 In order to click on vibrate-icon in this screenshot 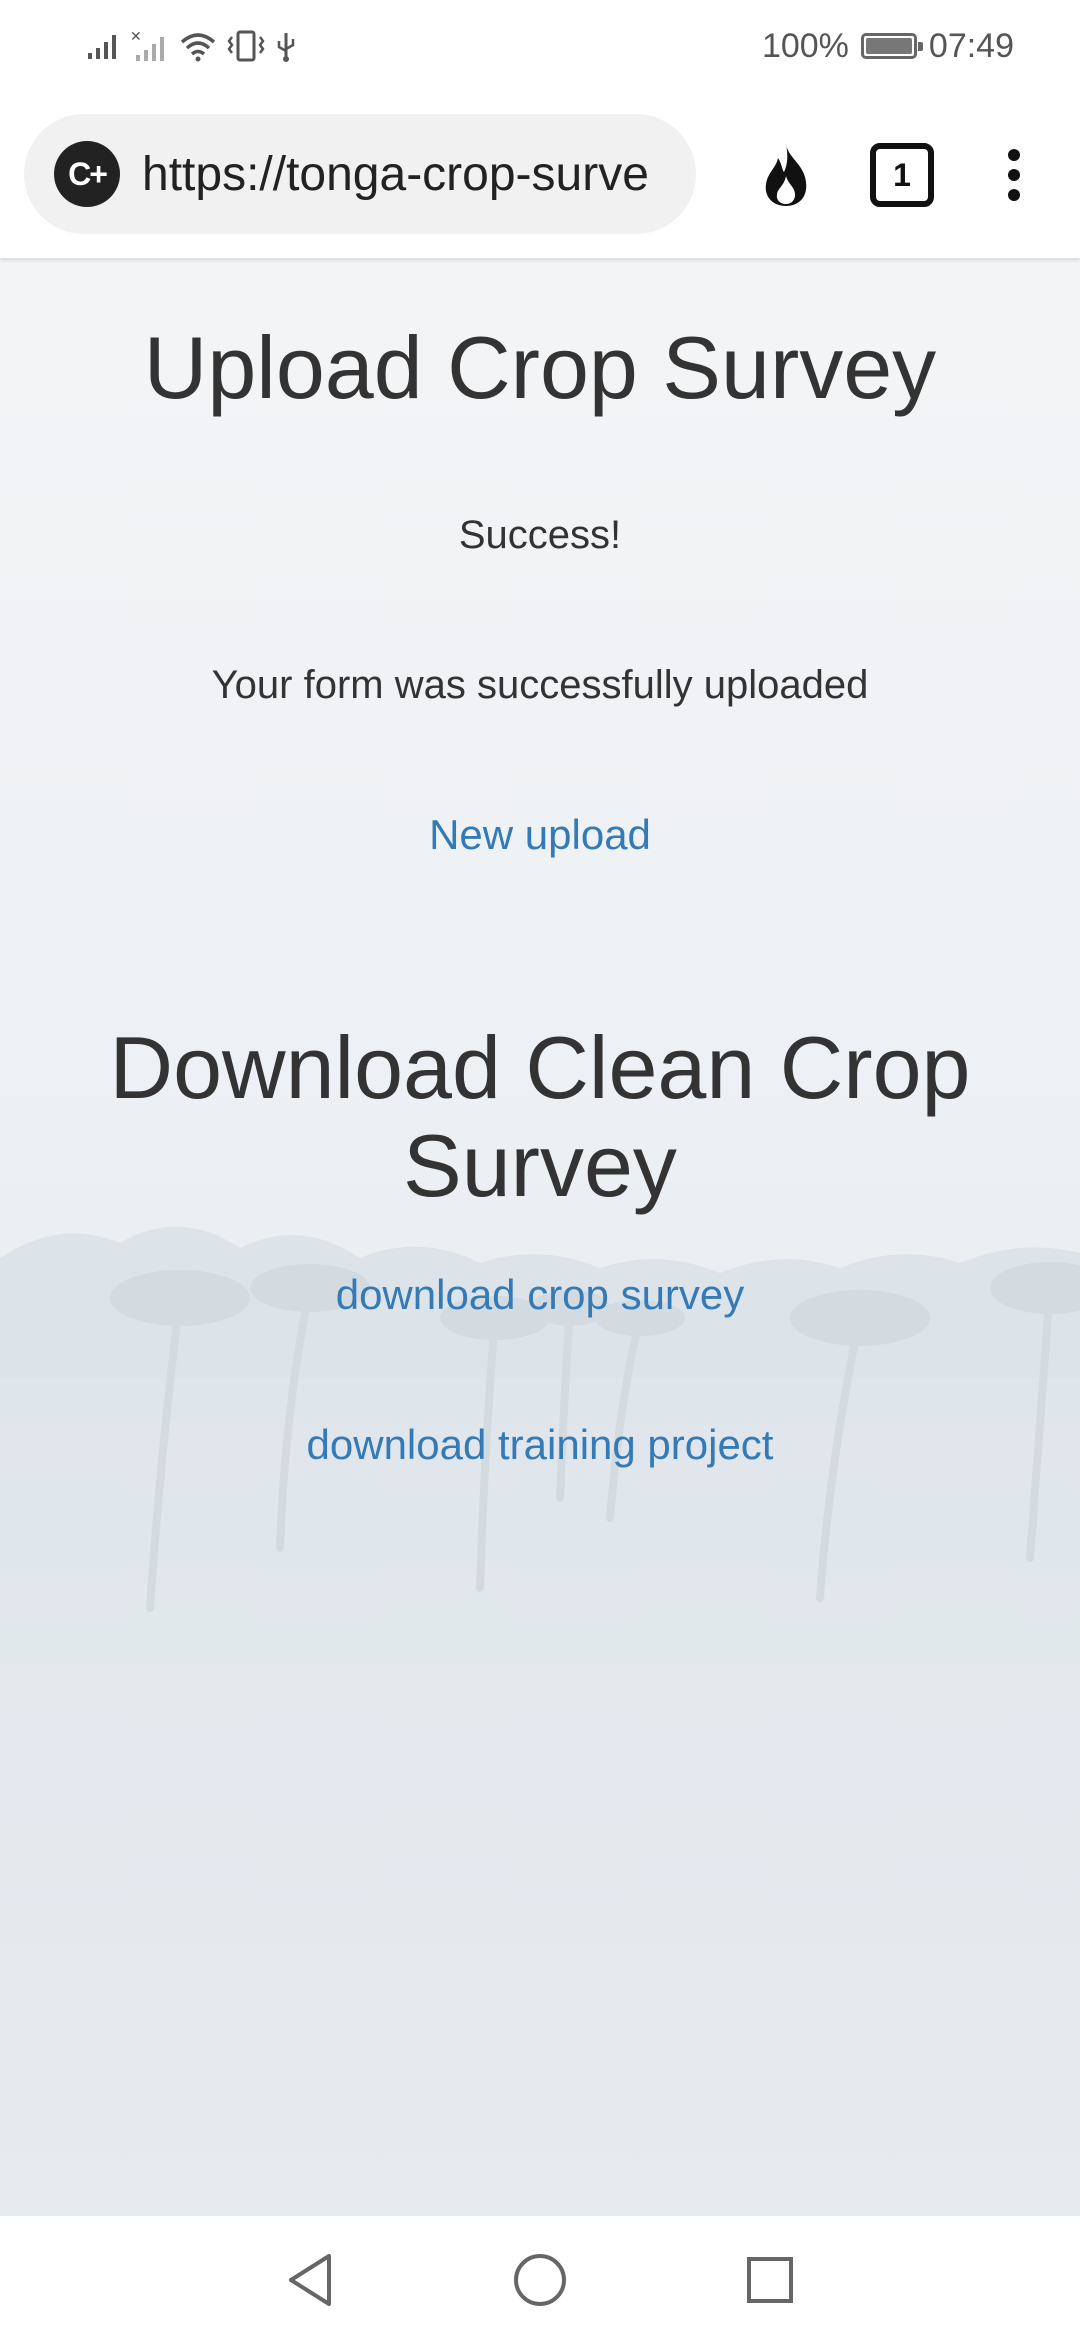, I will do `click(246, 46)`.